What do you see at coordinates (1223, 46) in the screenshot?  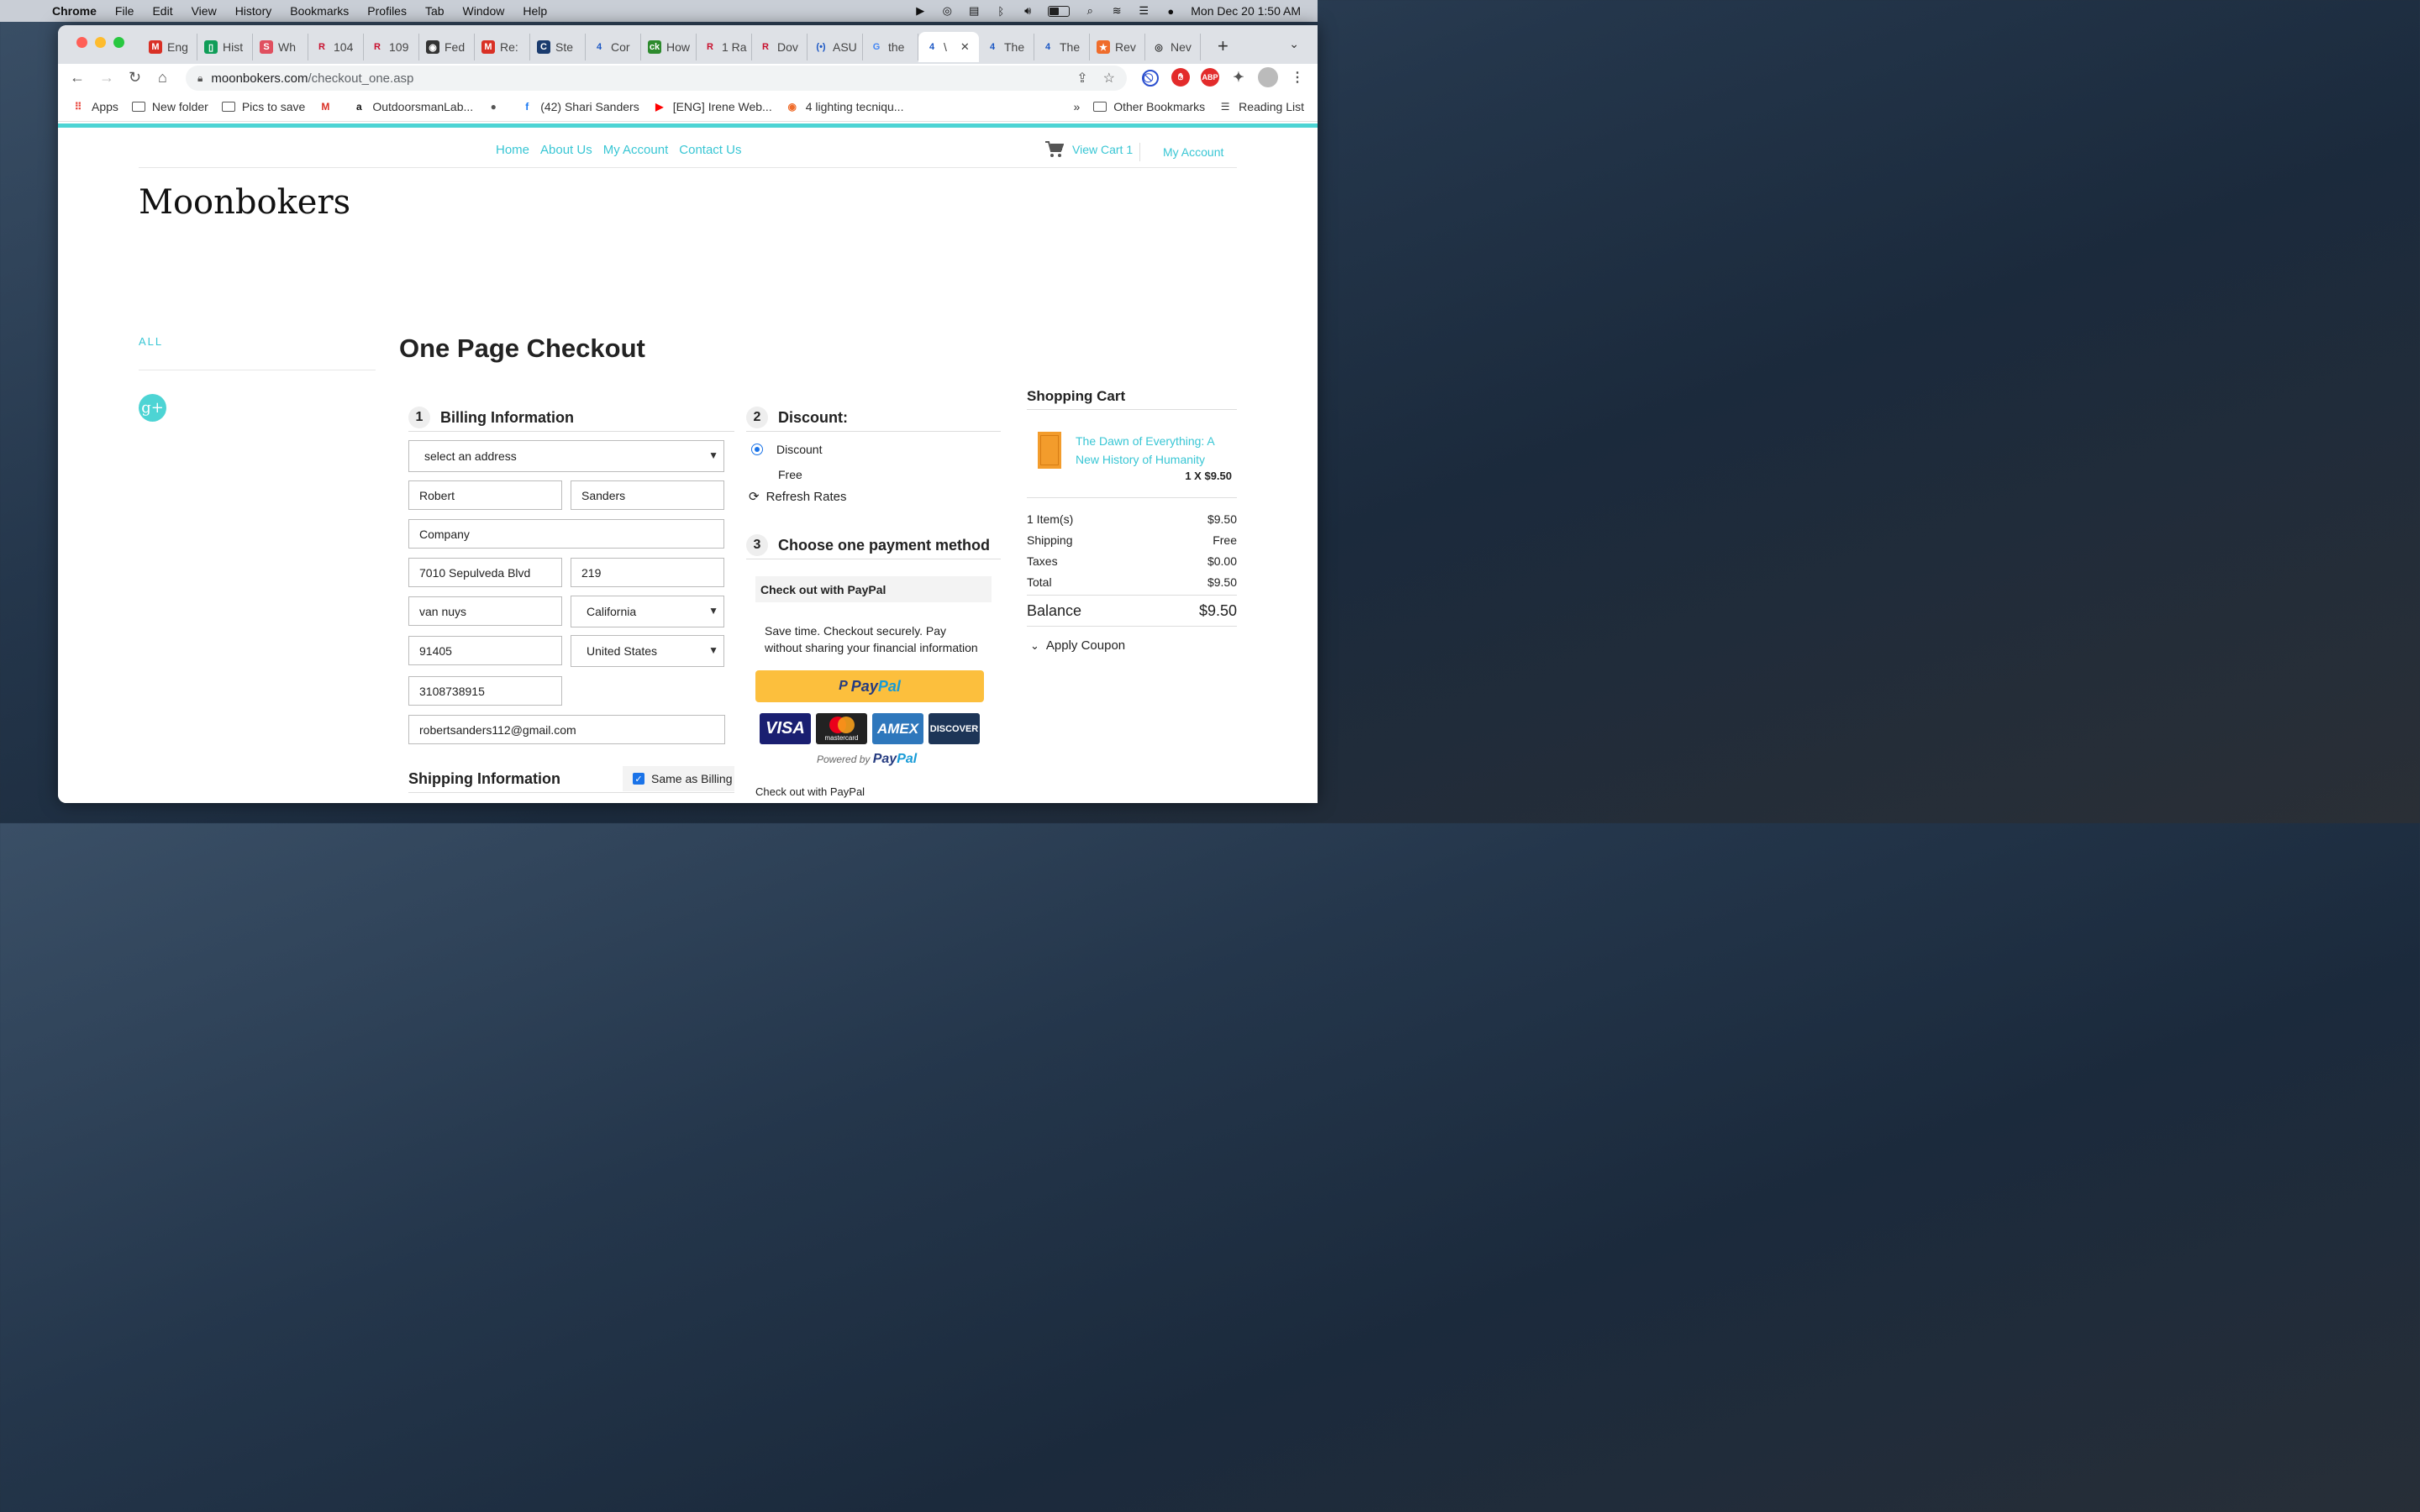 I see `new-tab-button: +` at bounding box center [1223, 46].